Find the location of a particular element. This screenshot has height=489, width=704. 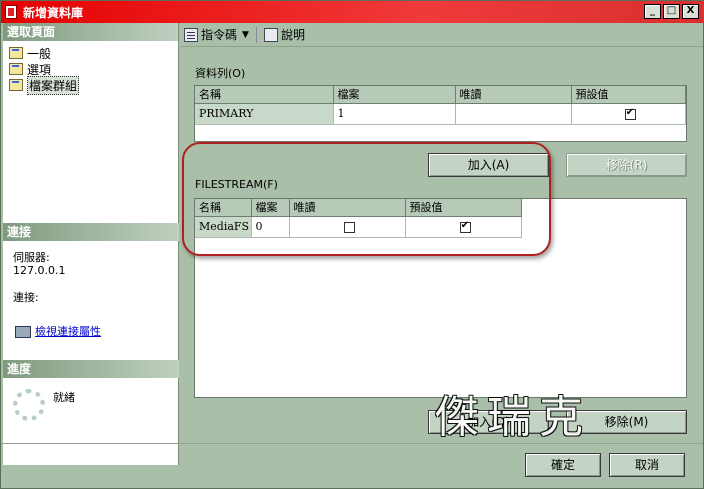

help-icon is located at coordinates (270, 34).